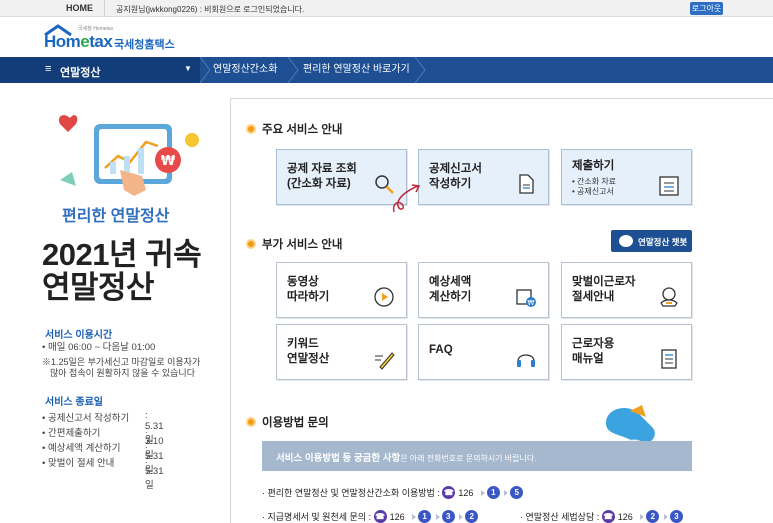 The height and width of the screenshot is (523, 773). Describe the element at coordinates (526, 184) in the screenshot. I see `document-icon` at that location.